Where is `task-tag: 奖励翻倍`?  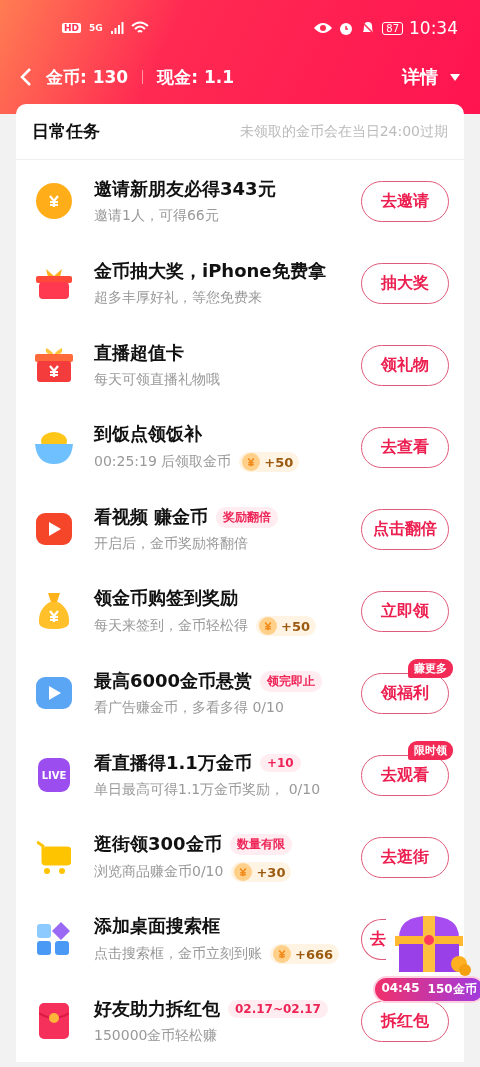
task-tag: 奖励翻倍 is located at coordinates (247, 517).